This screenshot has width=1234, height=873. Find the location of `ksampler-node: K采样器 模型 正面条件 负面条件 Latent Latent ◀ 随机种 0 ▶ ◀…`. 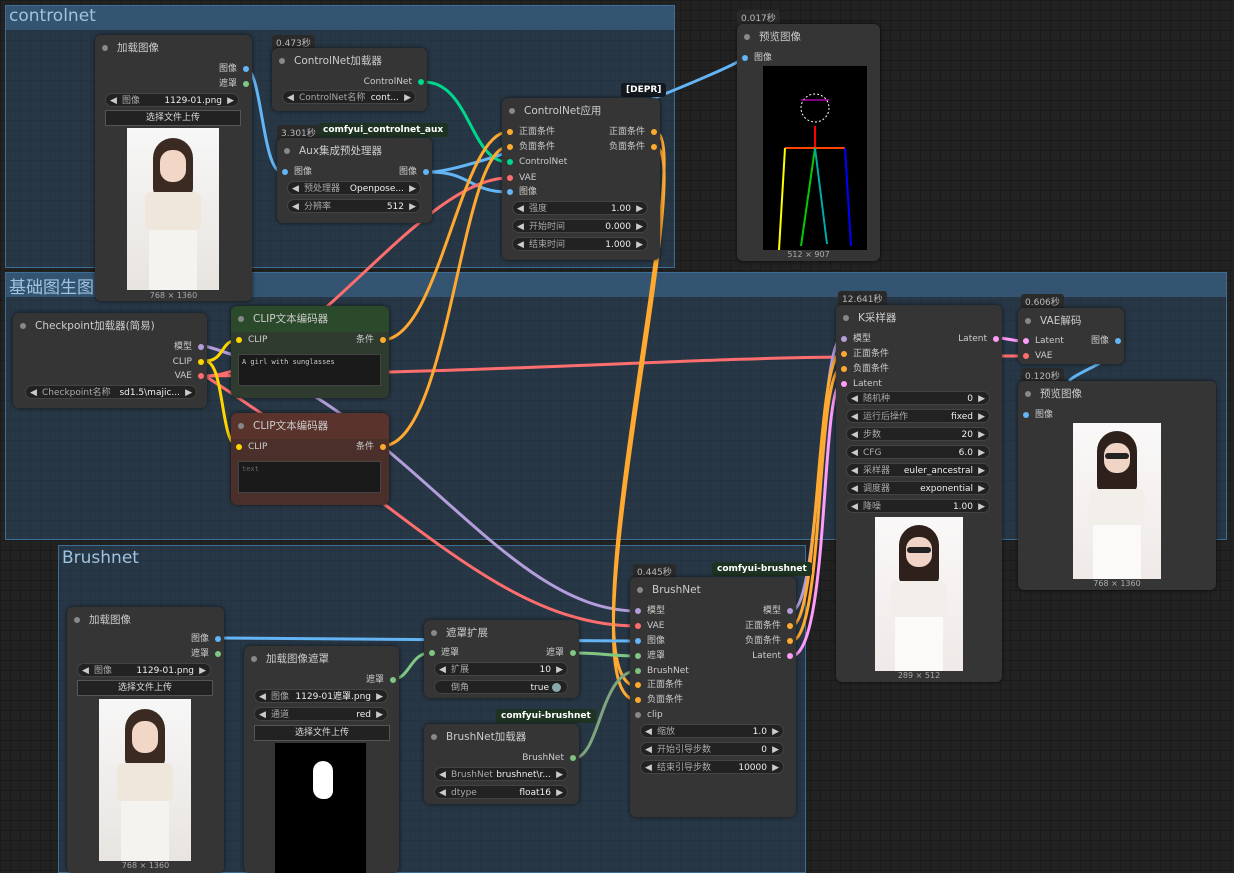

ksampler-node: K采样器 模型 正面条件 负面条件 Latent Latent ◀ 随机种 0 ▶ ◀… is located at coordinates (919, 493).